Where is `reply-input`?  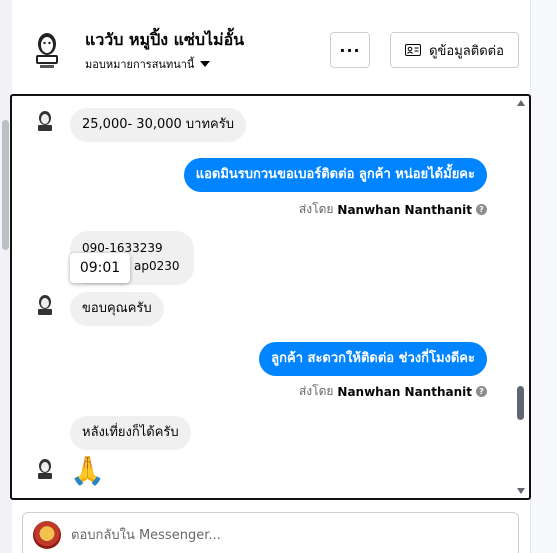
reply-input is located at coordinates (281, 535).